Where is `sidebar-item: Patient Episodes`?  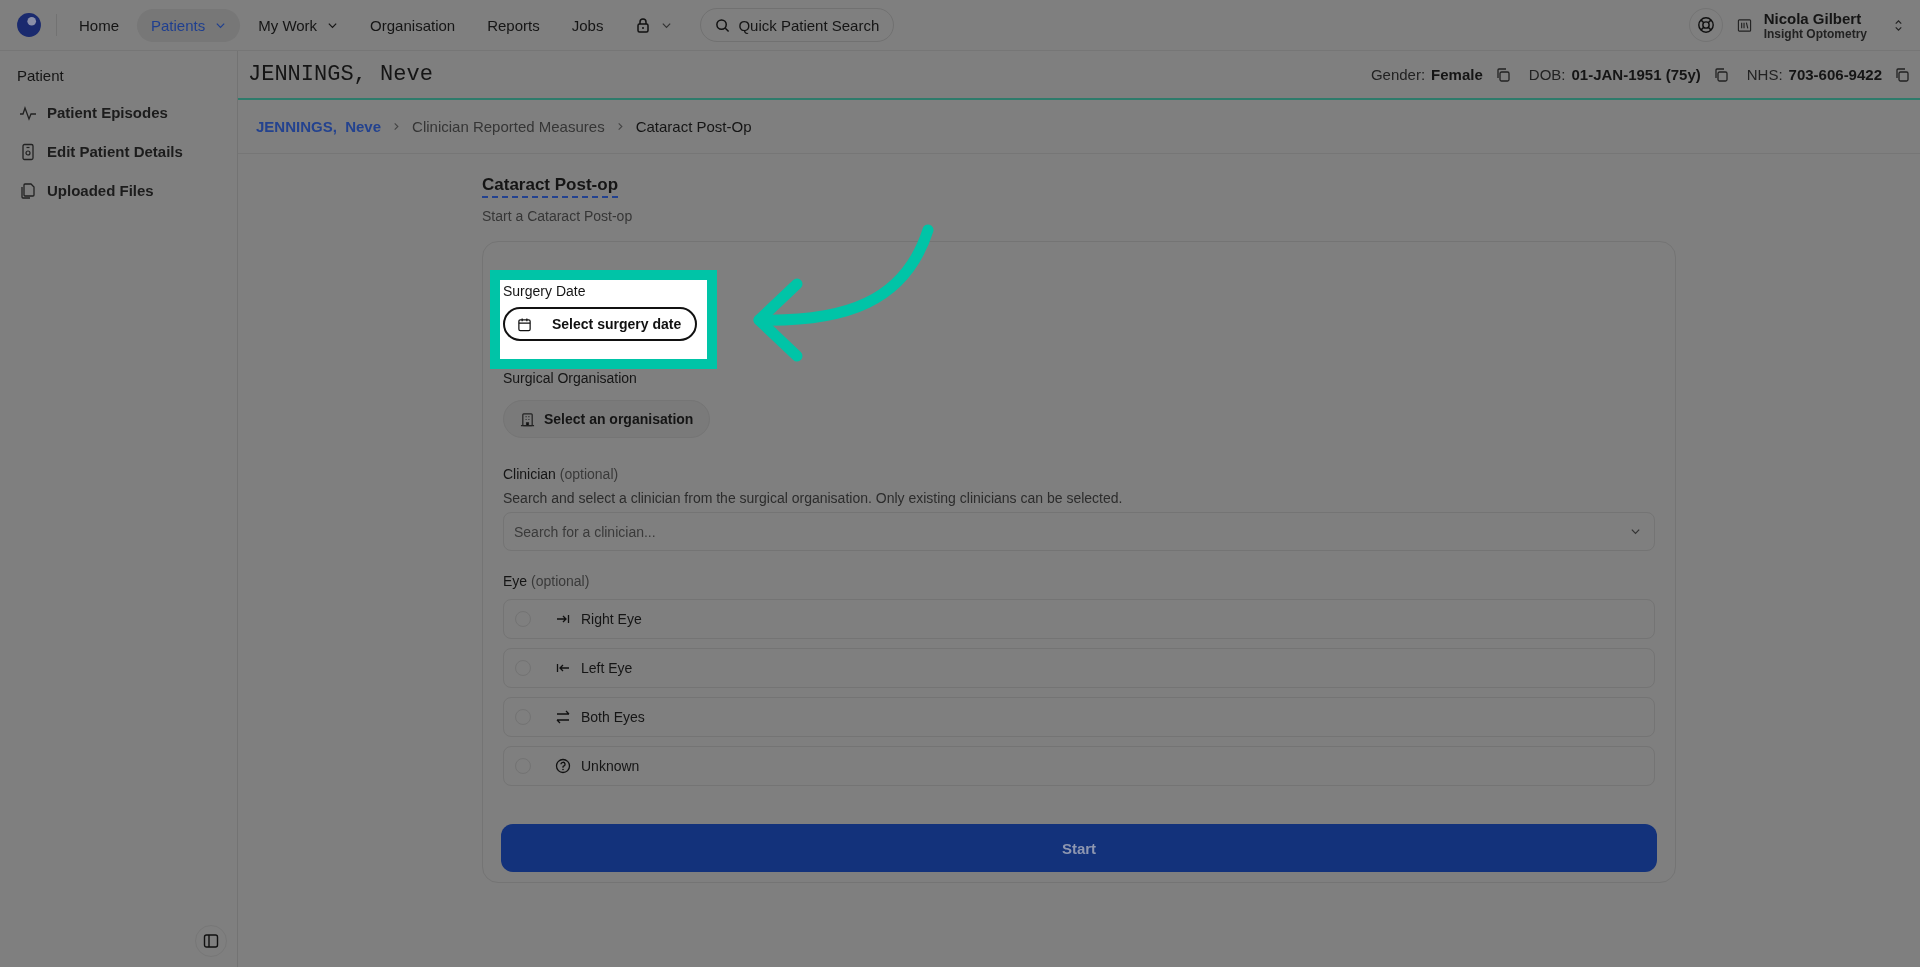
sidebar-item: Patient Episodes is located at coordinates (118, 112).